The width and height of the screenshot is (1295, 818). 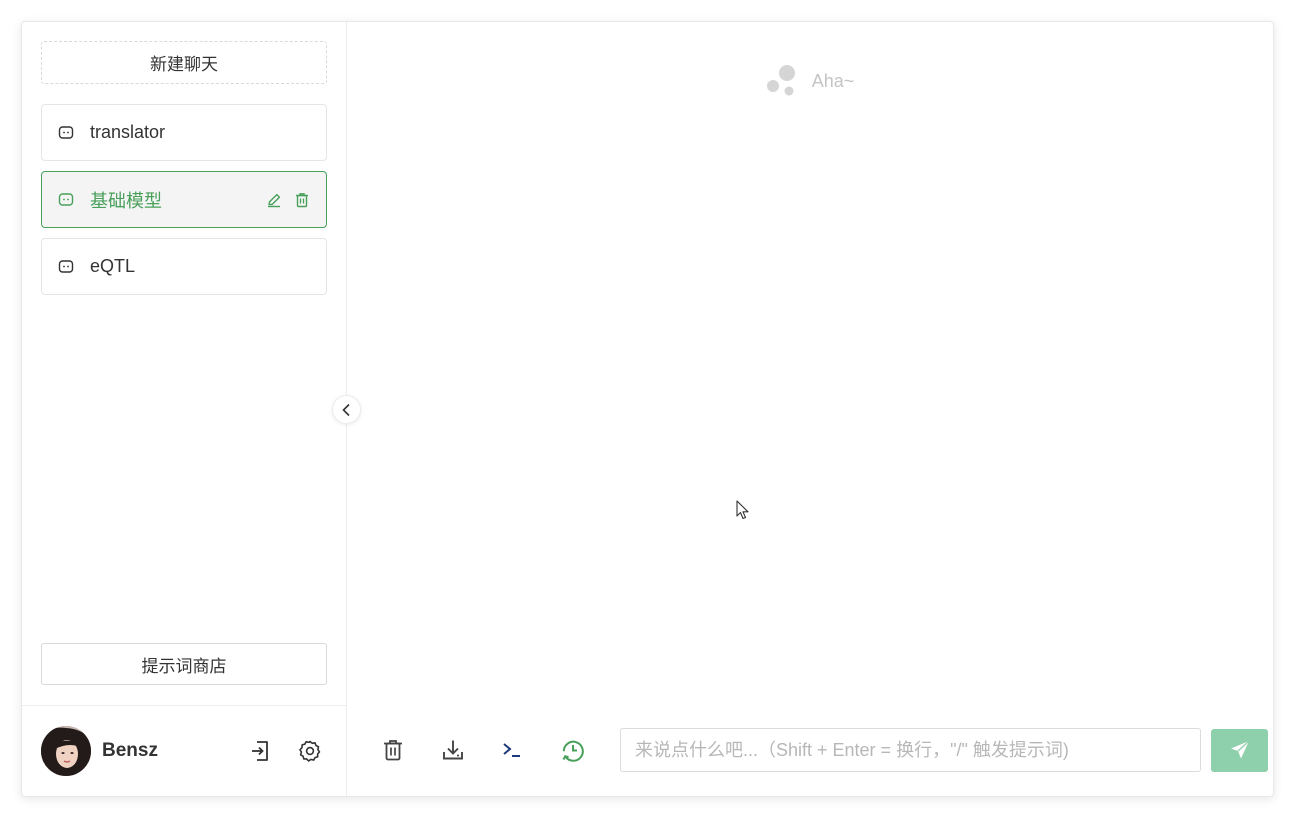 I want to click on send-icon, so click(x=1240, y=750).